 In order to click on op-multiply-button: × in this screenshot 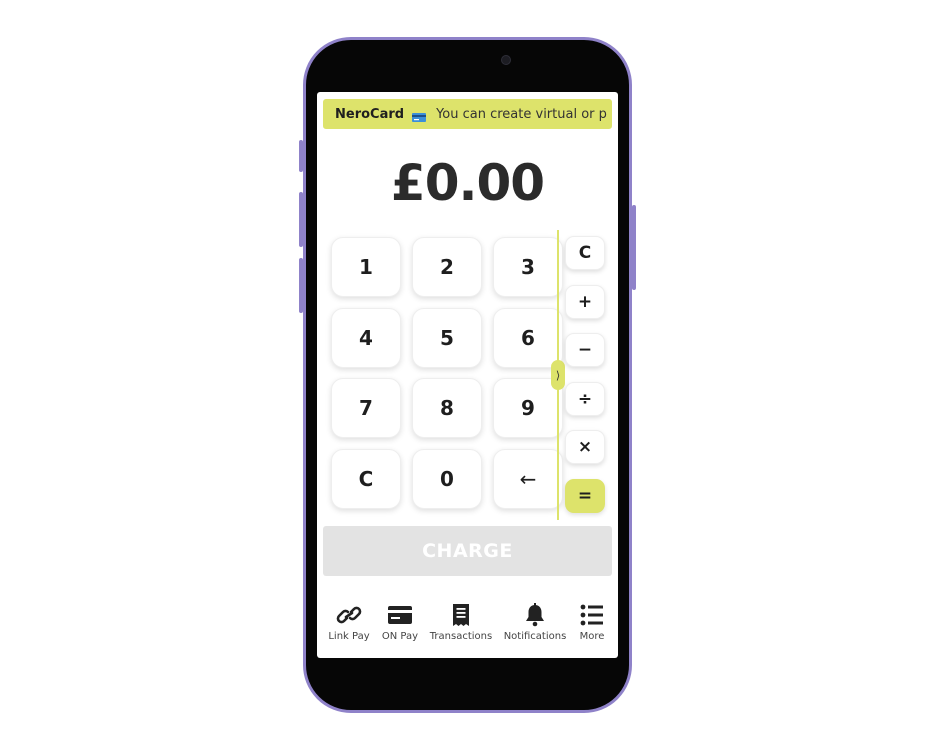, I will do `click(585, 447)`.